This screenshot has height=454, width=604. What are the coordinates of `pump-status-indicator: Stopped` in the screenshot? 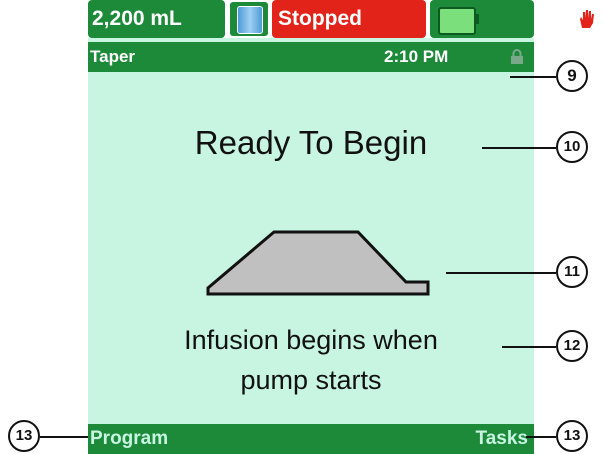 It's located at (437, 19).